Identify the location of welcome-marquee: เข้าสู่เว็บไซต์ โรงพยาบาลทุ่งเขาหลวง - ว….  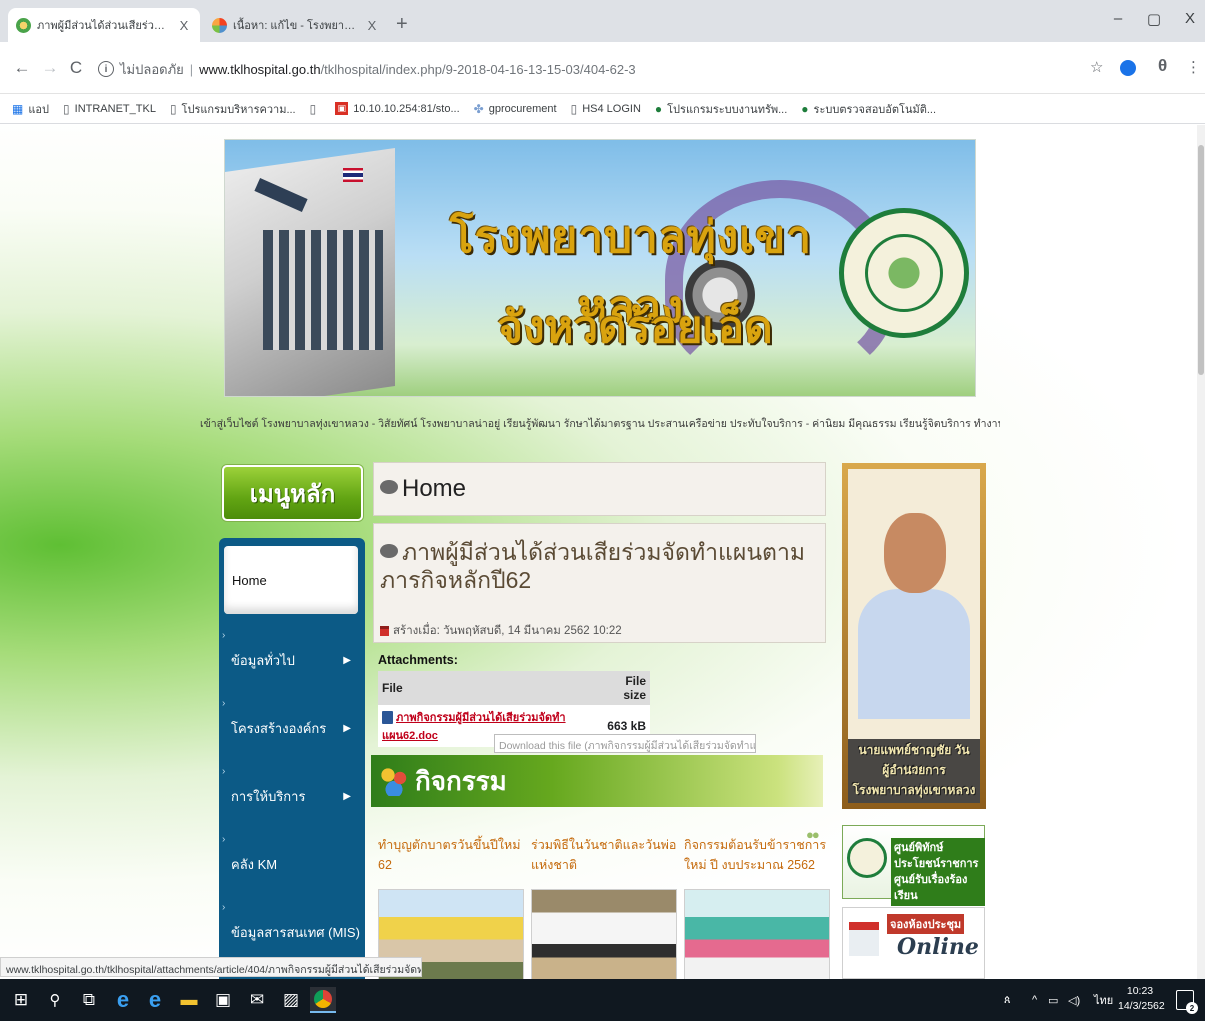
(600, 424).